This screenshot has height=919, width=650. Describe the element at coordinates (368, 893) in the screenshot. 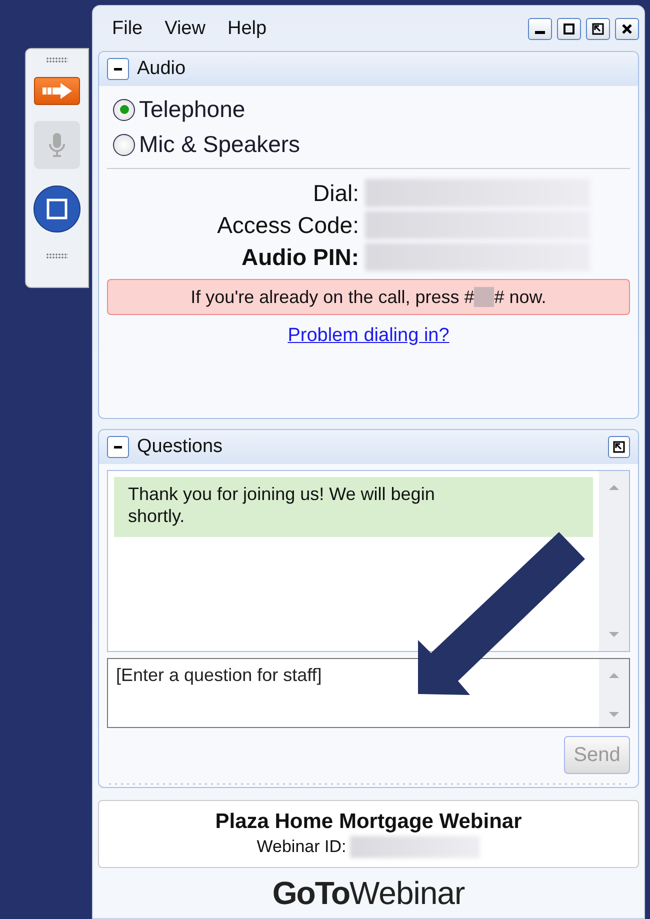

I see `logo-text: GoToWebinar` at that location.